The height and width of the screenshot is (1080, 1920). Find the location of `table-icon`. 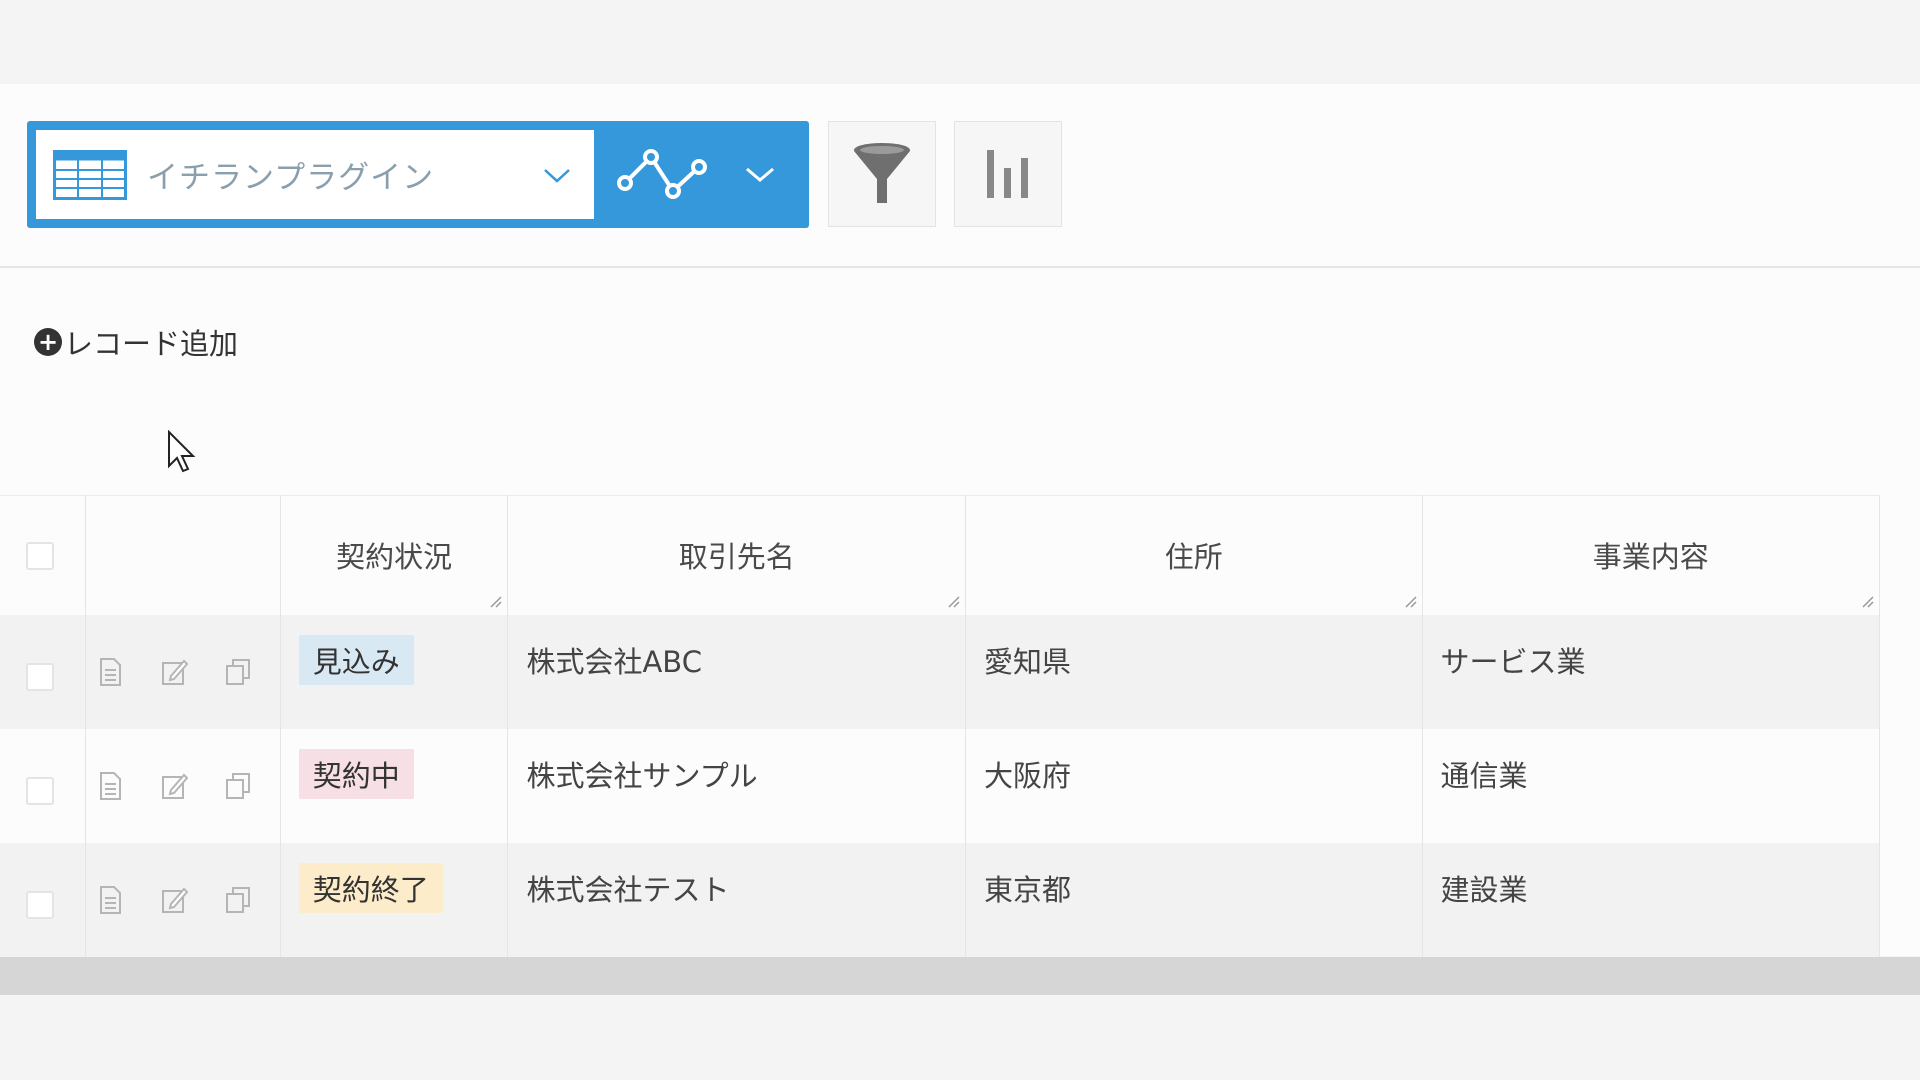

table-icon is located at coordinates (90, 174).